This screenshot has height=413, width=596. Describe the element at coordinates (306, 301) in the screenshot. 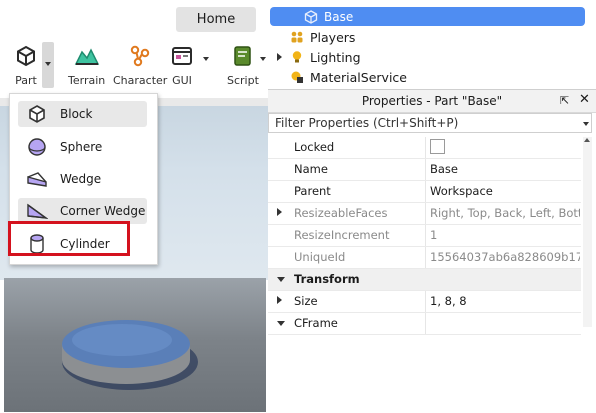

I see `property-name: Size` at that location.